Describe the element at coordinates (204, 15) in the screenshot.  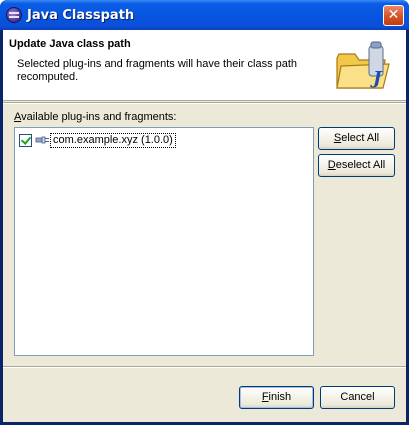
I see `title-bar: Java Classpath ✕` at that location.